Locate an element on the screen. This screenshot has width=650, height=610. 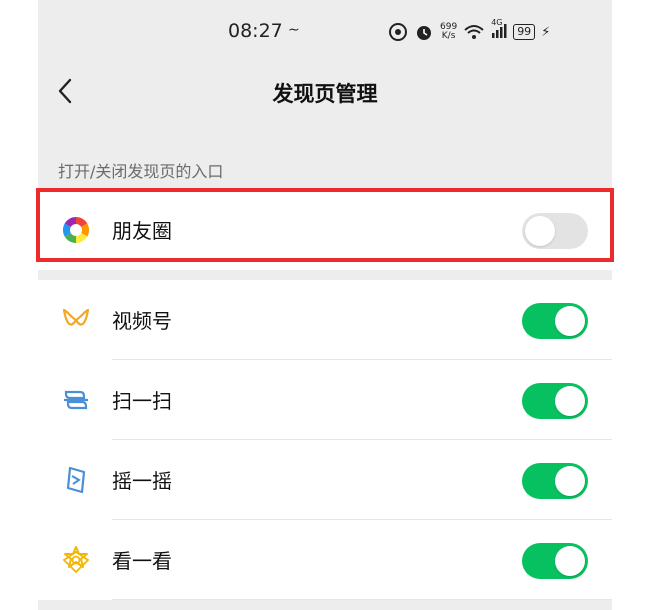
list-item-moments: 朋友圈 is located at coordinates (325, 229).